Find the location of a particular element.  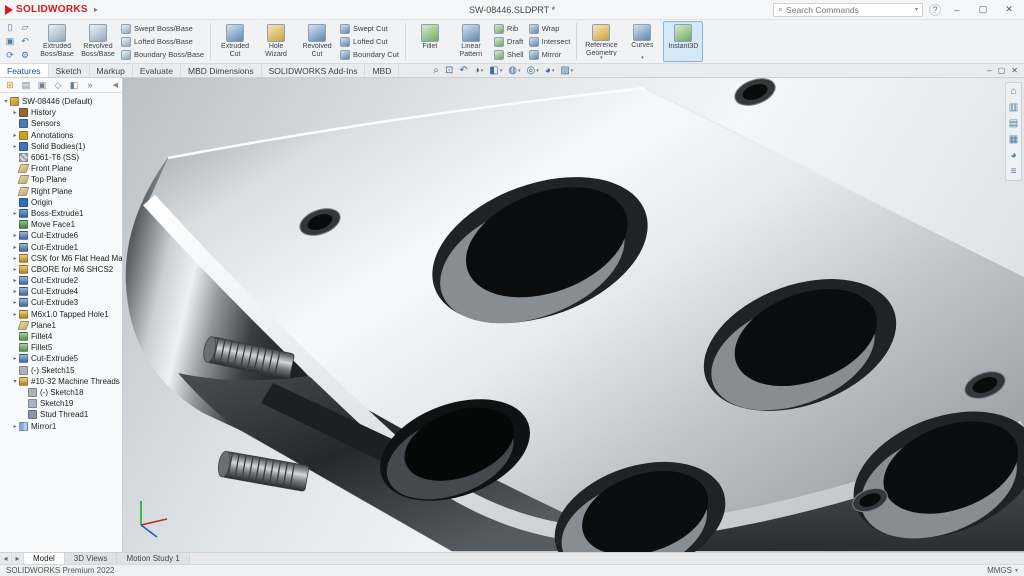

lofted-boss-base-button: Lofted Boss/Base is located at coordinates (162, 42).